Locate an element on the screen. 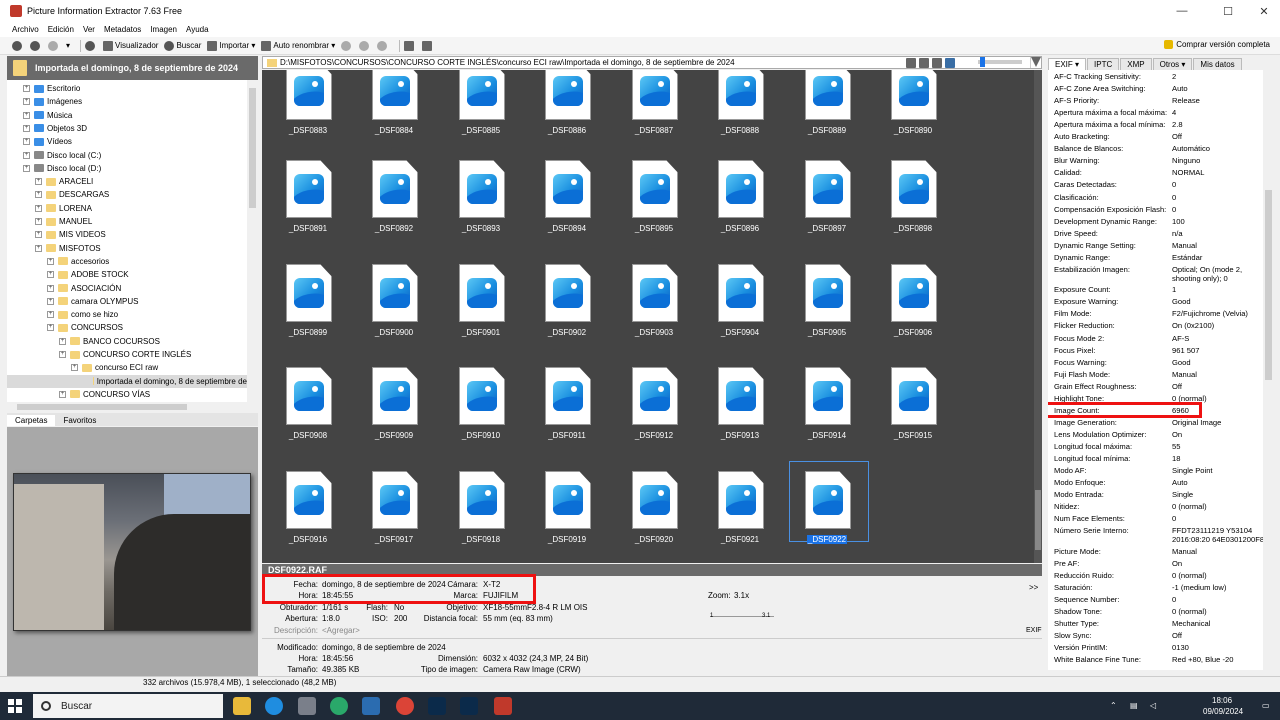  thumbnail-item: _DSF0888 is located at coordinates (740, 106).